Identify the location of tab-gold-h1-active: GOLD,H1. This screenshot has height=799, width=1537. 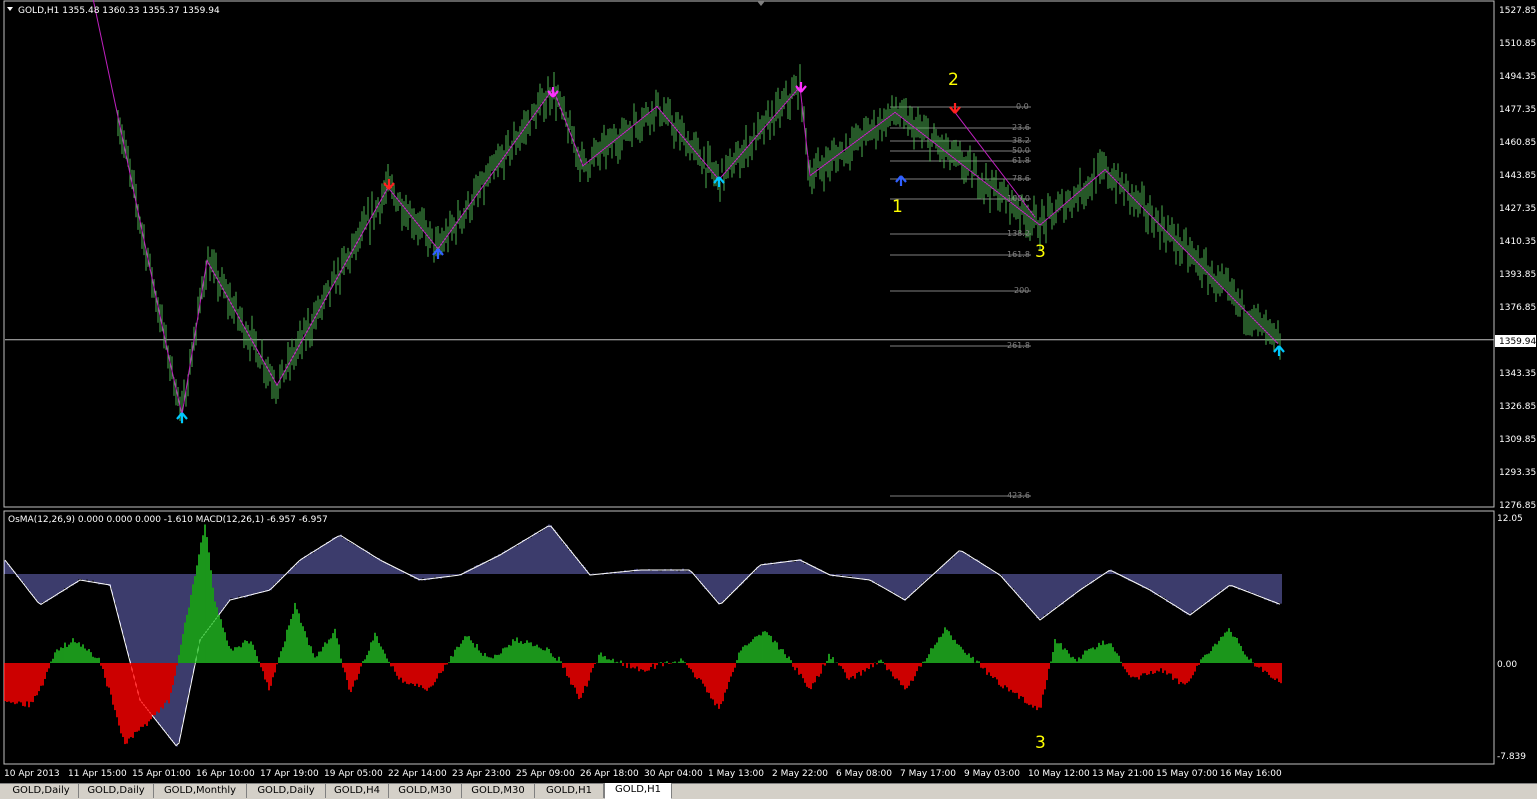
(638, 791).